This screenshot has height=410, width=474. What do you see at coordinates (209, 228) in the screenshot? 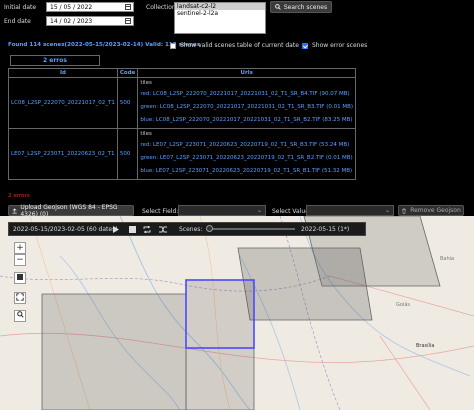
I see `scenes-slider-thumb` at bounding box center [209, 228].